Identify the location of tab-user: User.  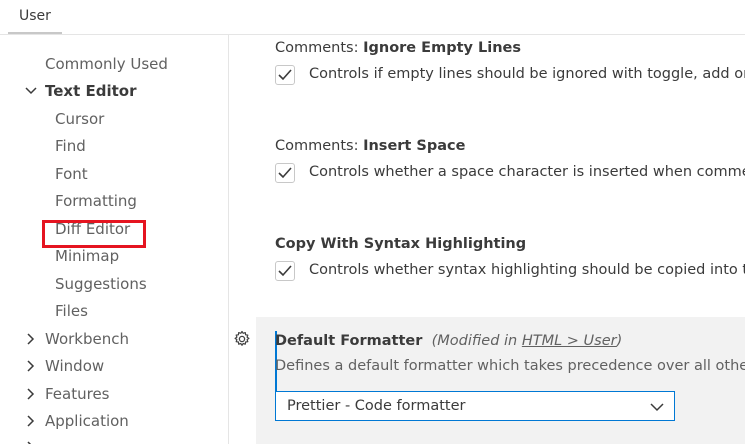
(35, 17).